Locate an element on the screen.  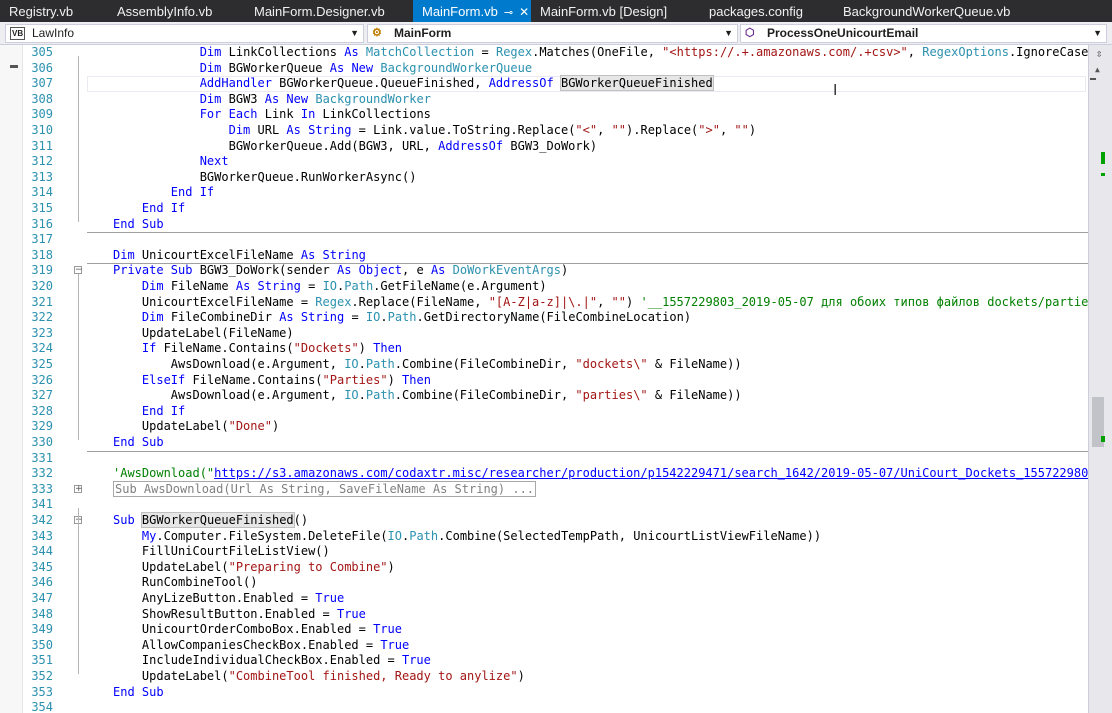
split-icon: ⇳ is located at coordinates (1099, 54).